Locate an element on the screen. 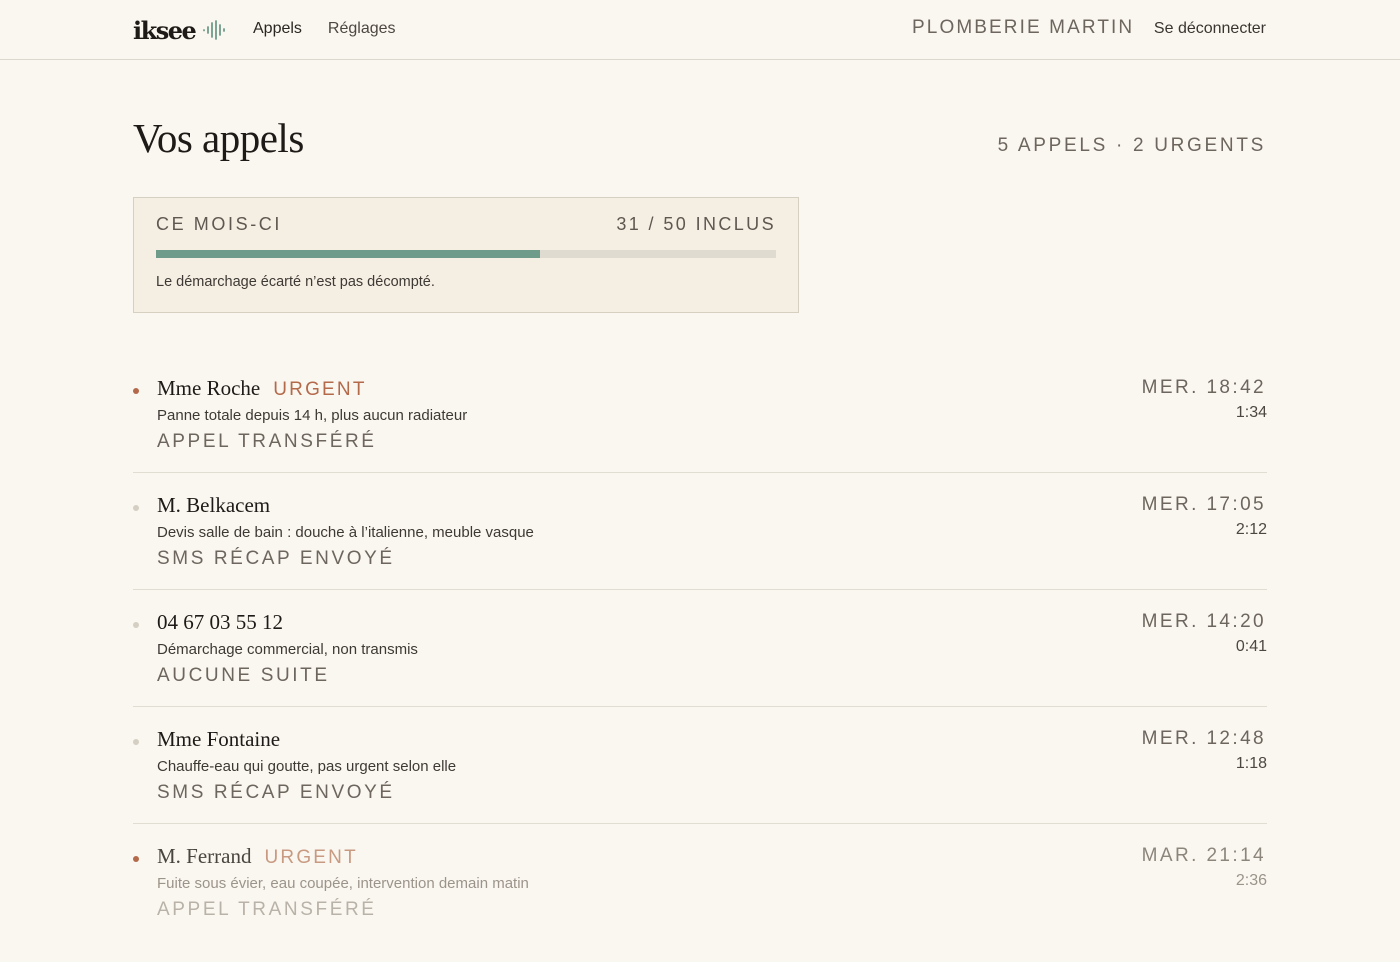 The height and width of the screenshot is (962, 1400). nav-item-reglages: Réglages is located at coordinates (362, 29).